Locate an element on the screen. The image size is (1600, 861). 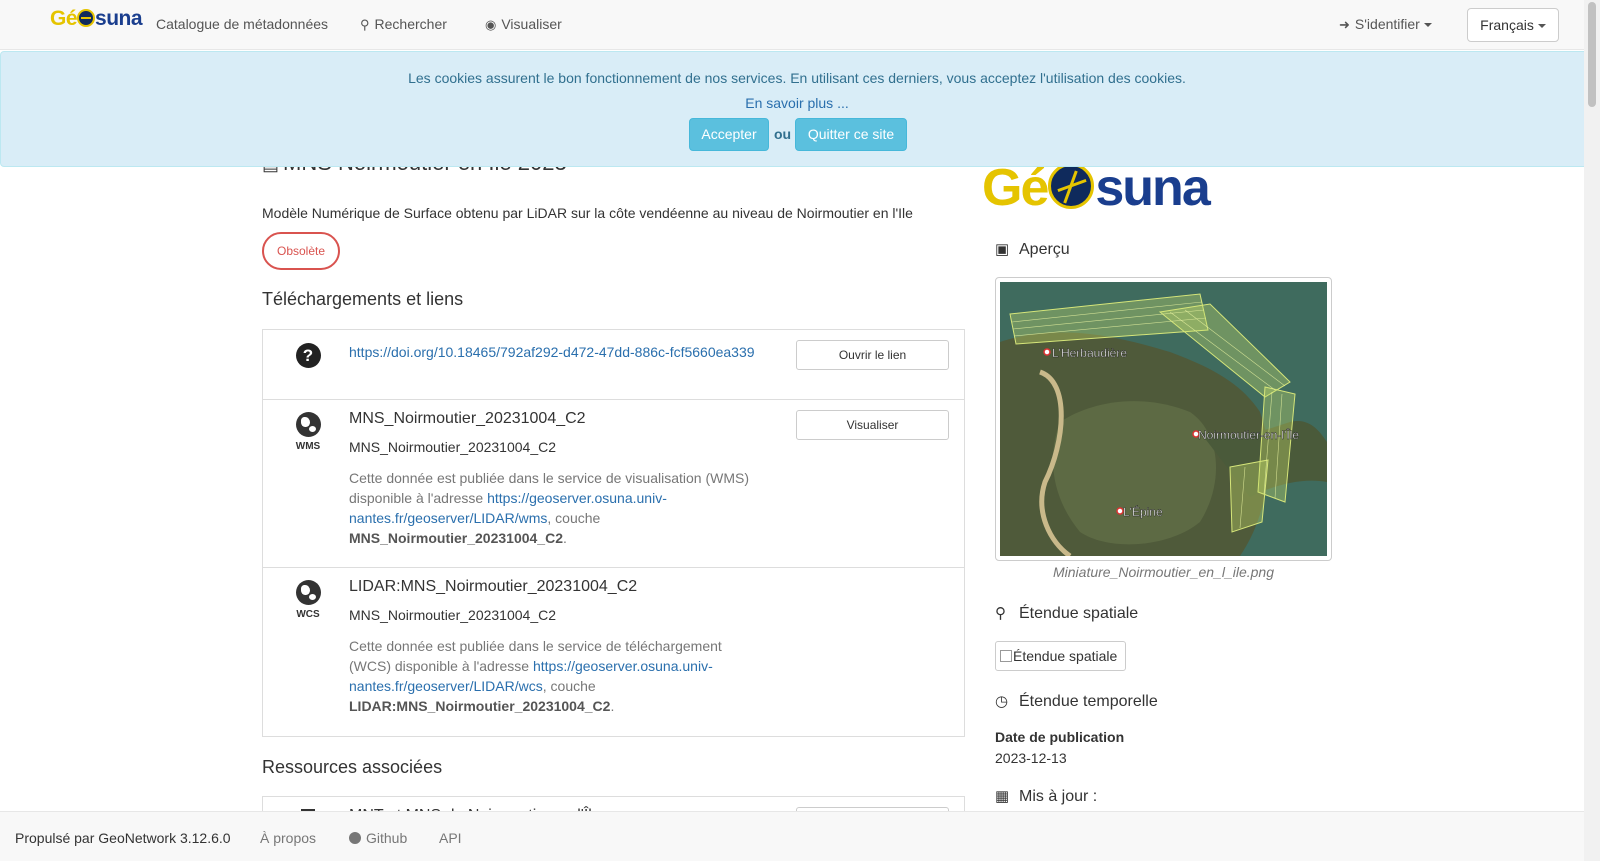
clock-icon: ◷ is located at coordinates (1002, 701).